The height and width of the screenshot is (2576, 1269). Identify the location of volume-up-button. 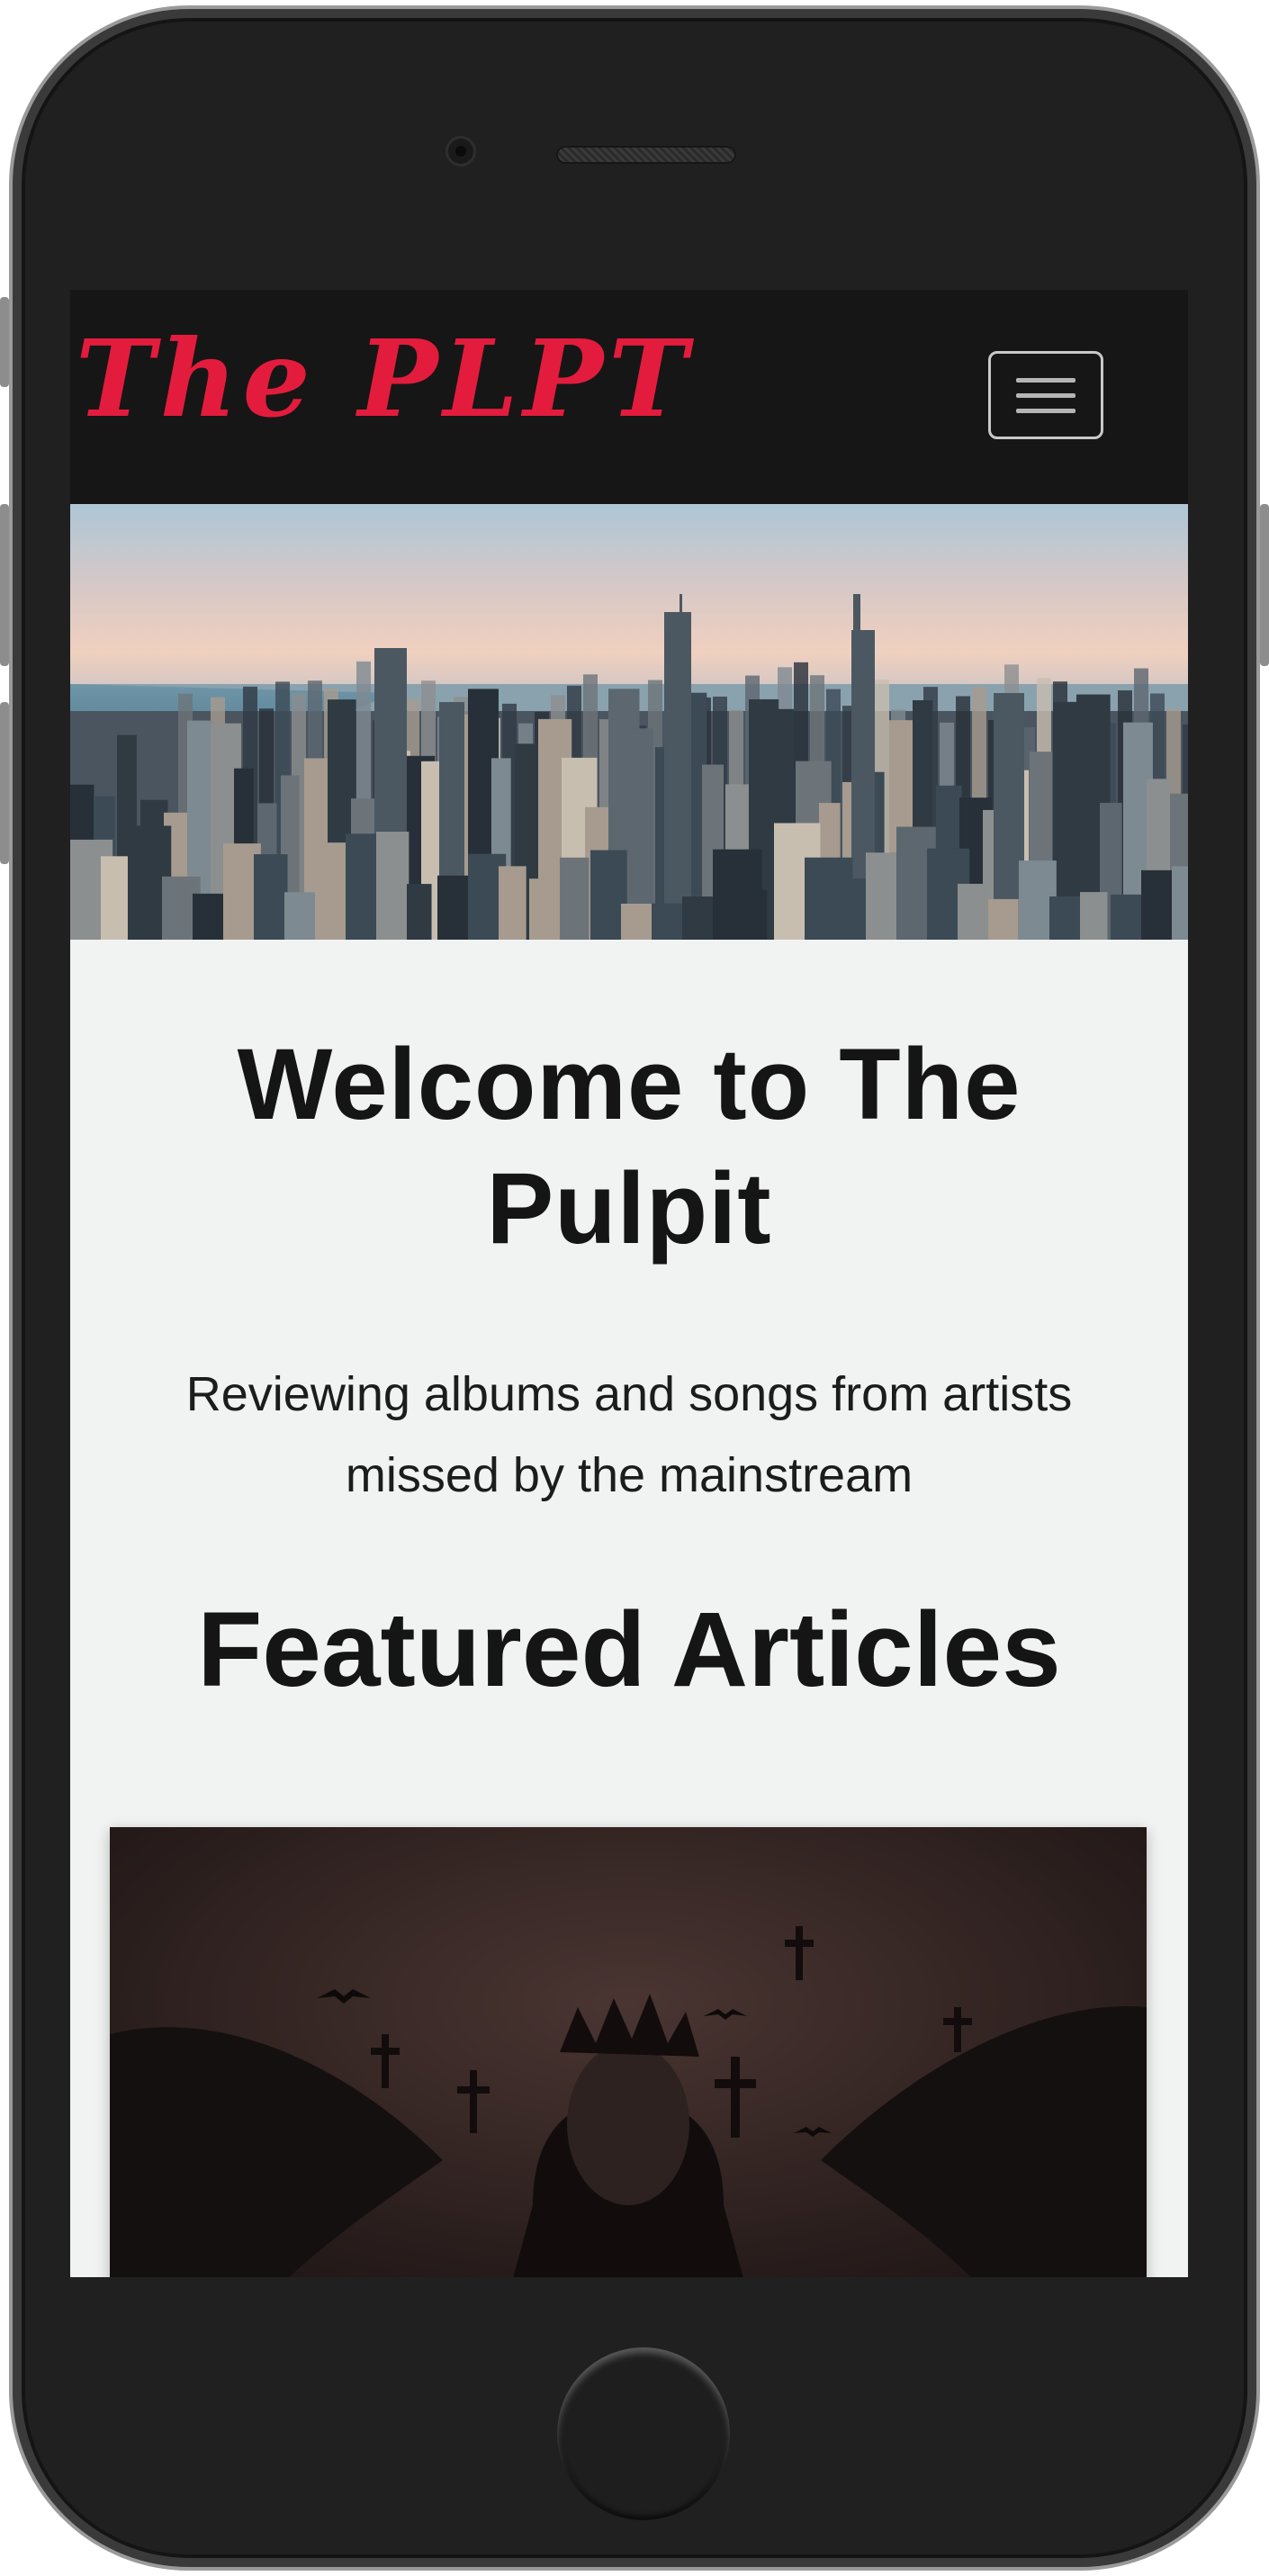
(4, 585).